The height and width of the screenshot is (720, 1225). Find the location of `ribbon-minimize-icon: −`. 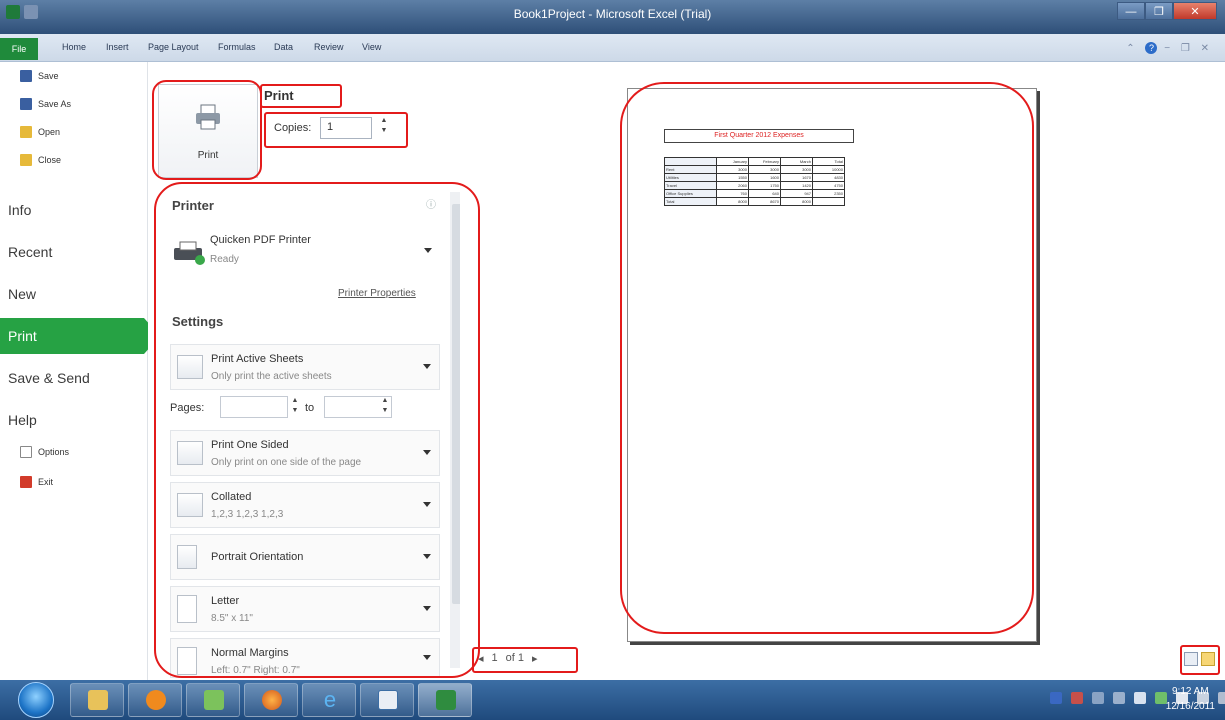

ribbon-minimize-icon: − is located at coordinates (1169, 48).